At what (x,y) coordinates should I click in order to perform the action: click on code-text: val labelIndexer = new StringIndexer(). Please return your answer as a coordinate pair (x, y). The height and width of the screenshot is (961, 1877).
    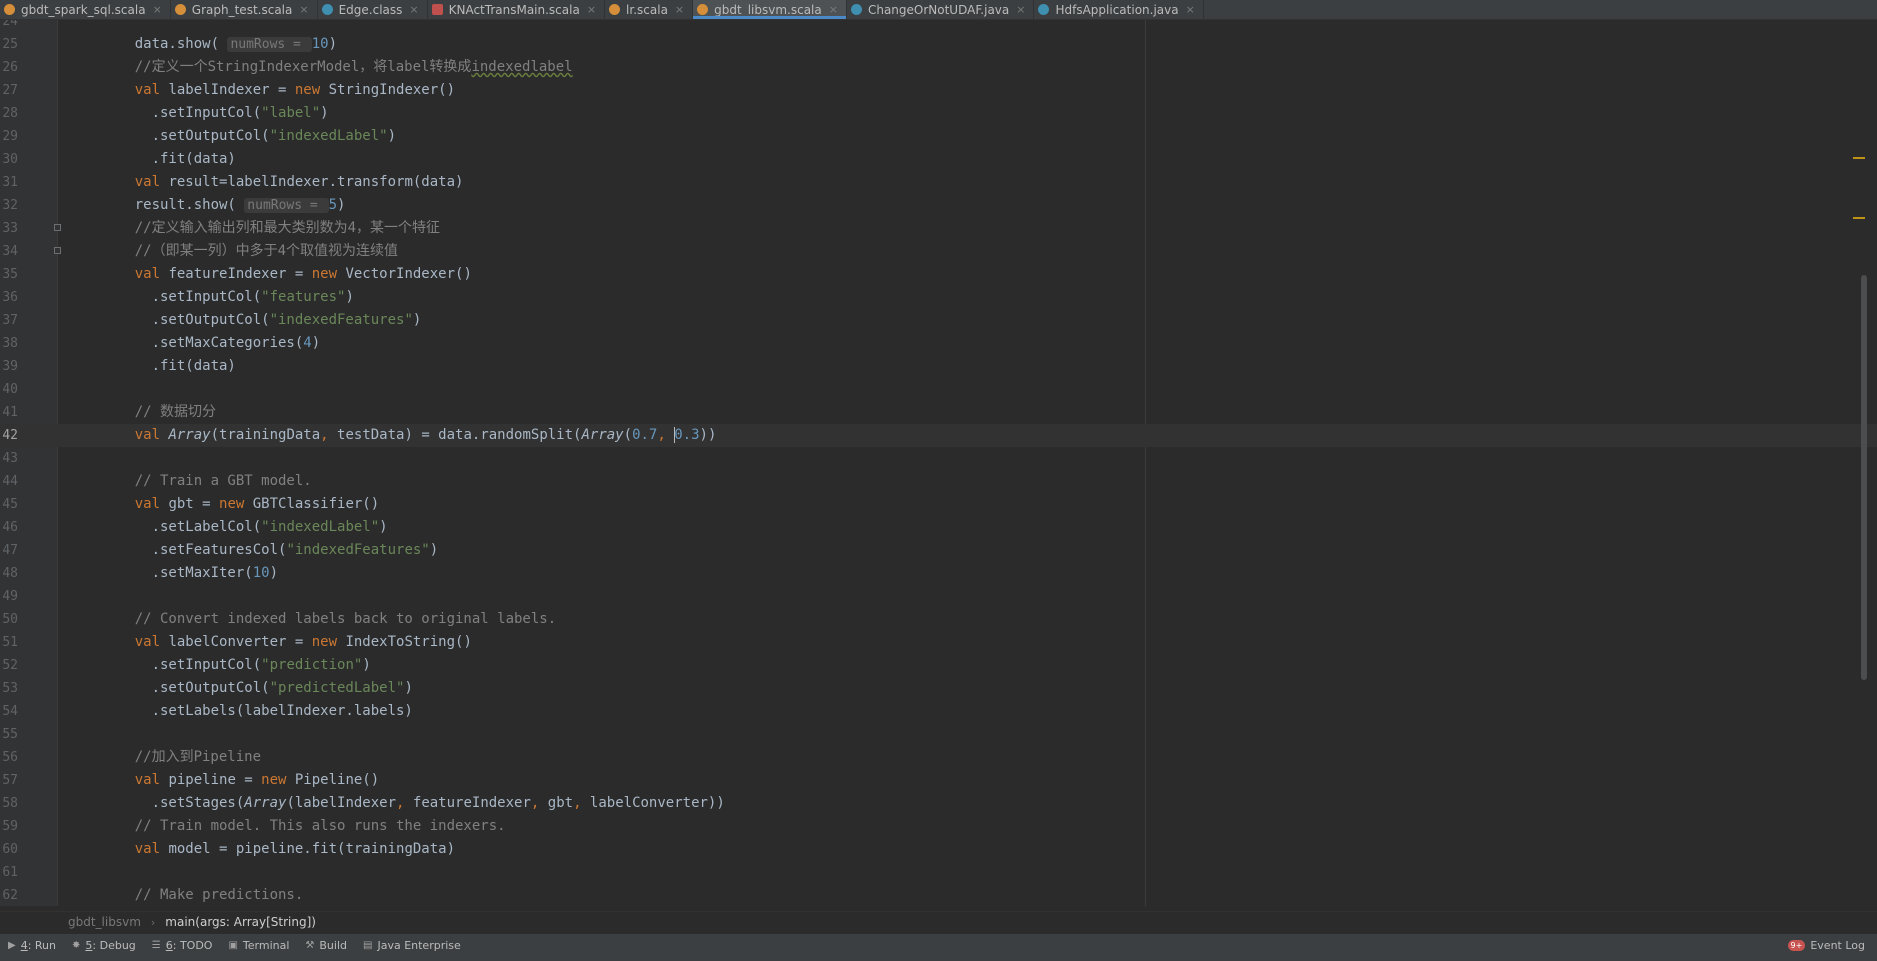
    Looking at the image, I should click on (278, 90).